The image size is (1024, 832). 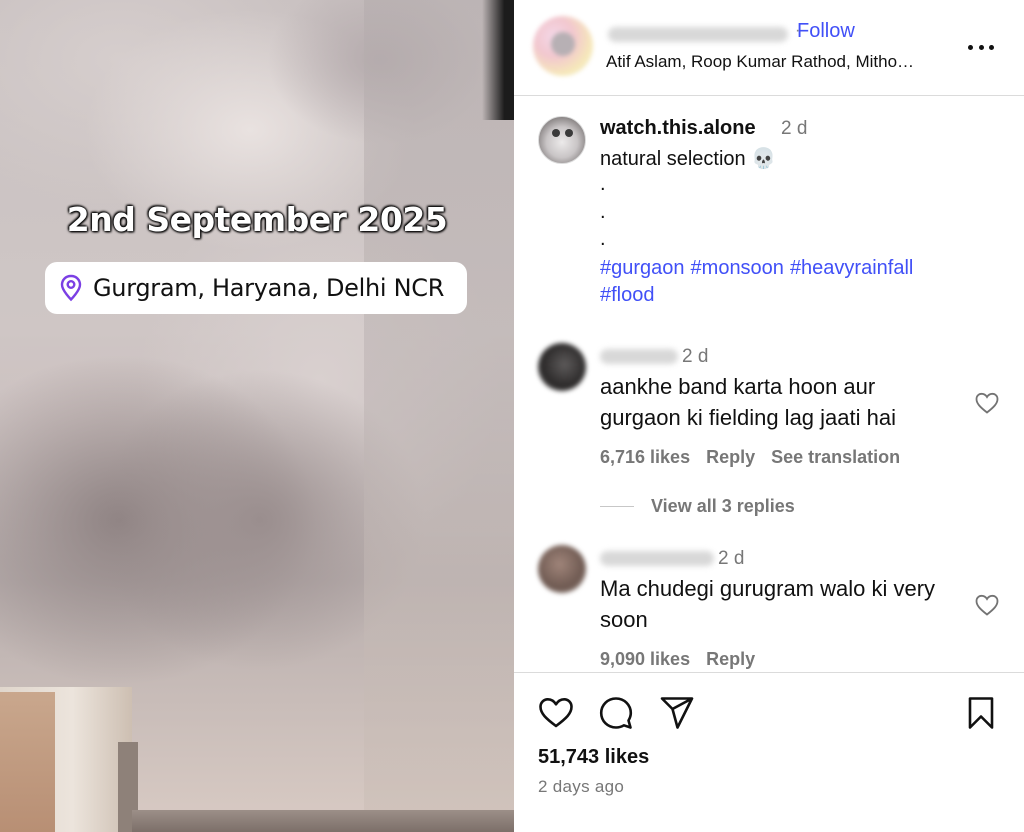 What do you see at coordinates (563, 46) in the screenshot?
I see `author-avatar` at bounding box center [563, 46].